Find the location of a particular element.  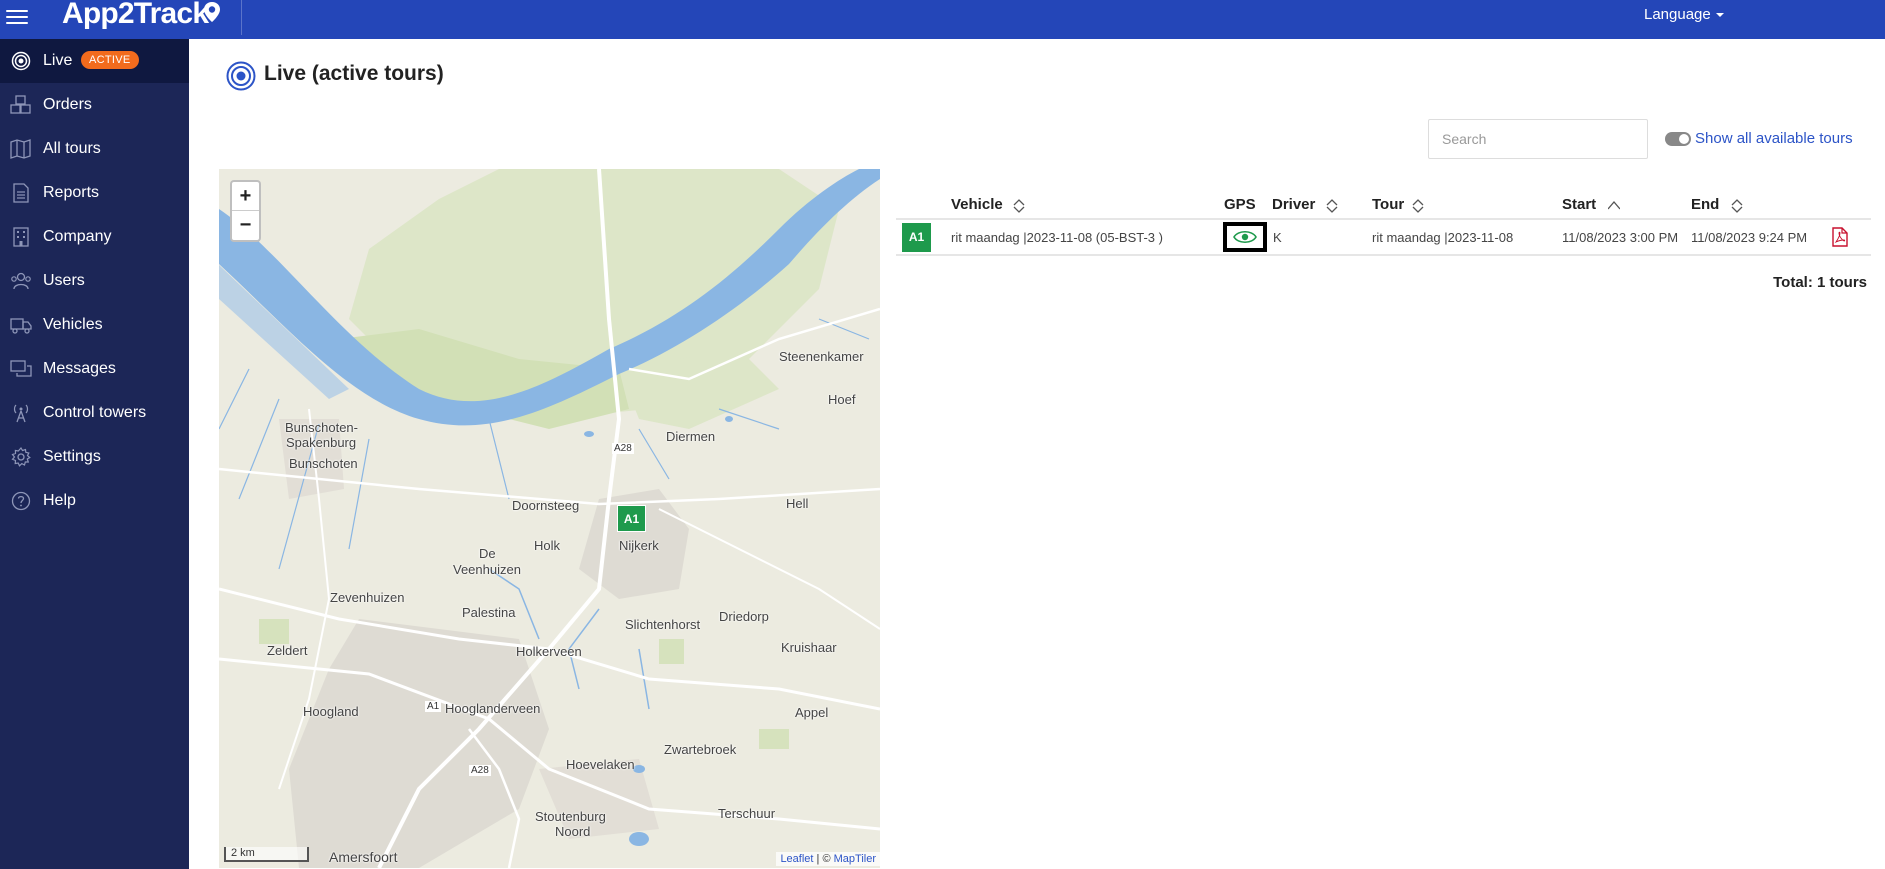

vehicle-marker: A1 is located at coordinates (631, 518).